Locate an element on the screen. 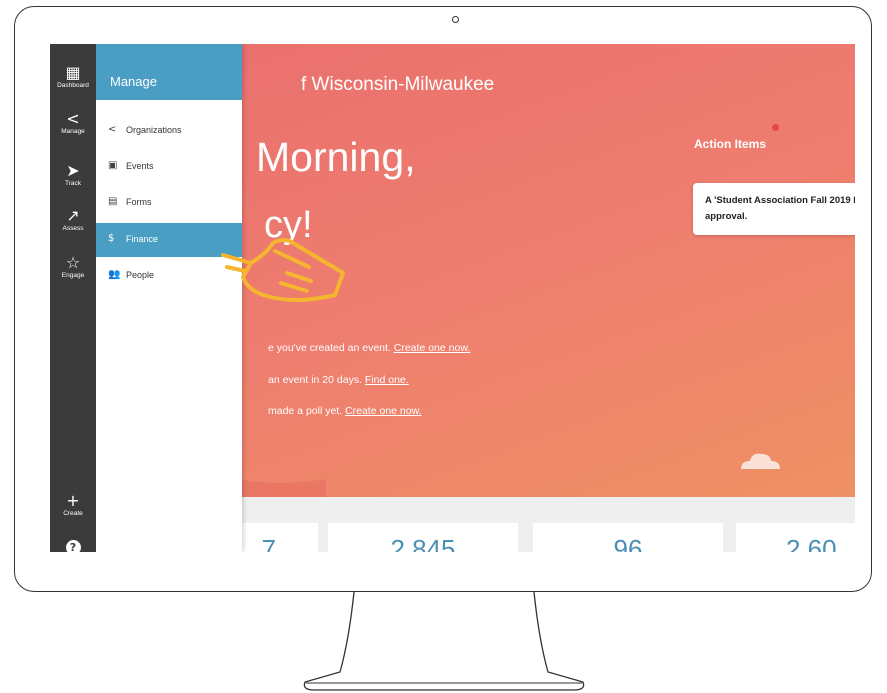  tip-find-event: an event in 20 days. Find one. is located at coordinates (338, 380).